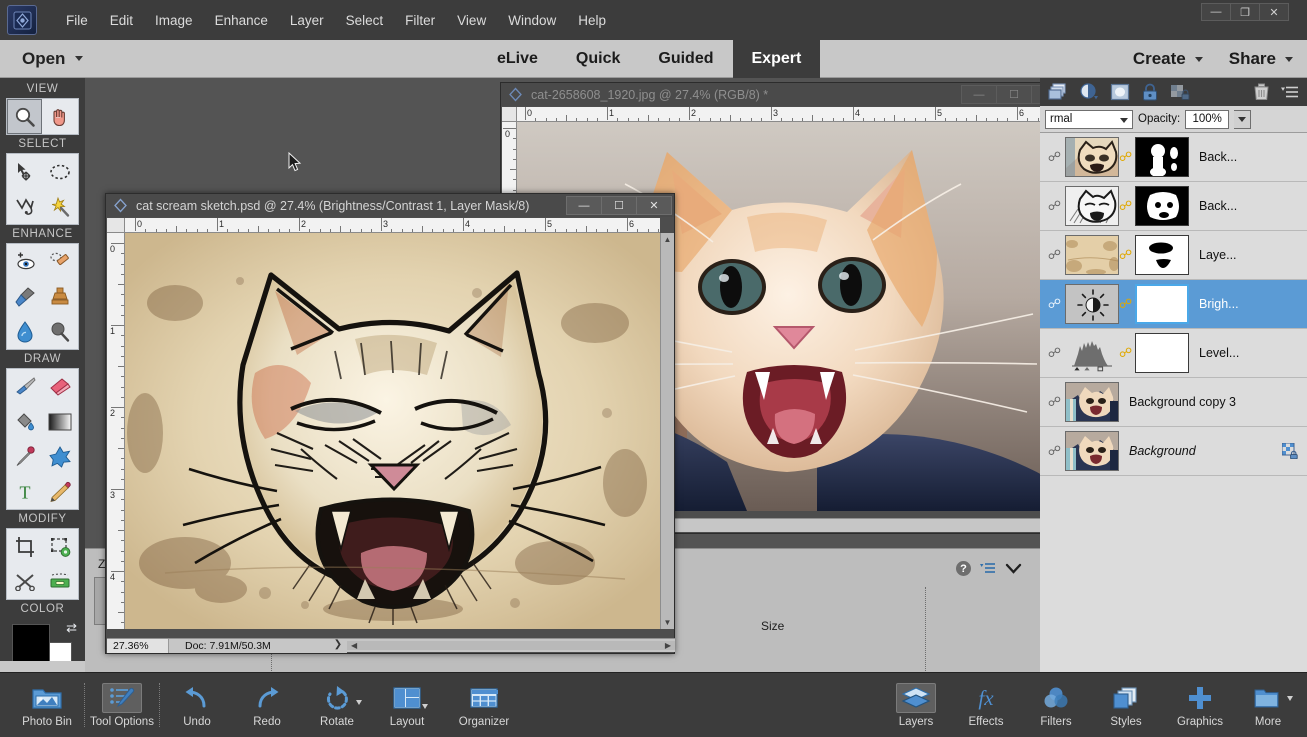 The image size is (1307, 737). What do you see at coordinates (47, 705) in the screenshot?
I see `photo-bin-button: Photo Bin` at bounding box center [47, 705].